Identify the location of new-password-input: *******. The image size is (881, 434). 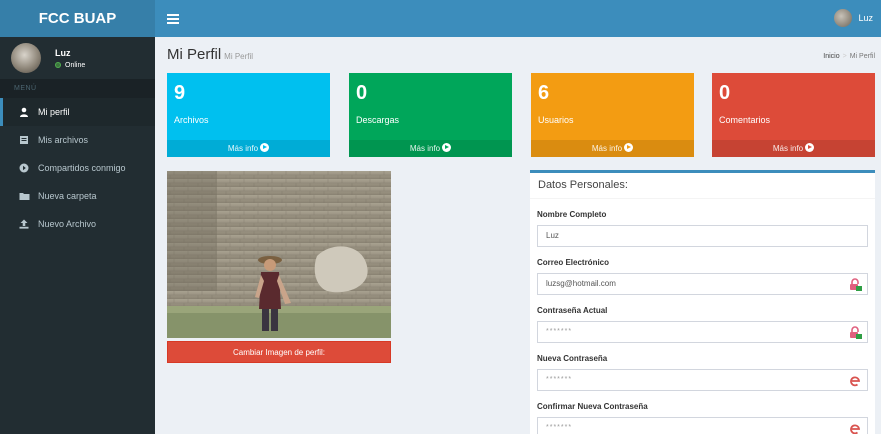
(702, 380).